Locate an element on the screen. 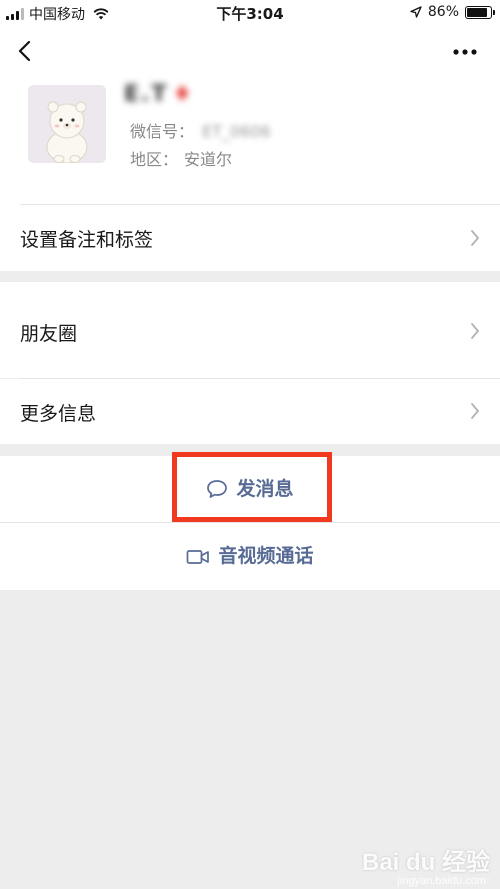 Image resolution: width=500 pixels, height=889 pixels. battery-fill is located at coordinates (477, 12).